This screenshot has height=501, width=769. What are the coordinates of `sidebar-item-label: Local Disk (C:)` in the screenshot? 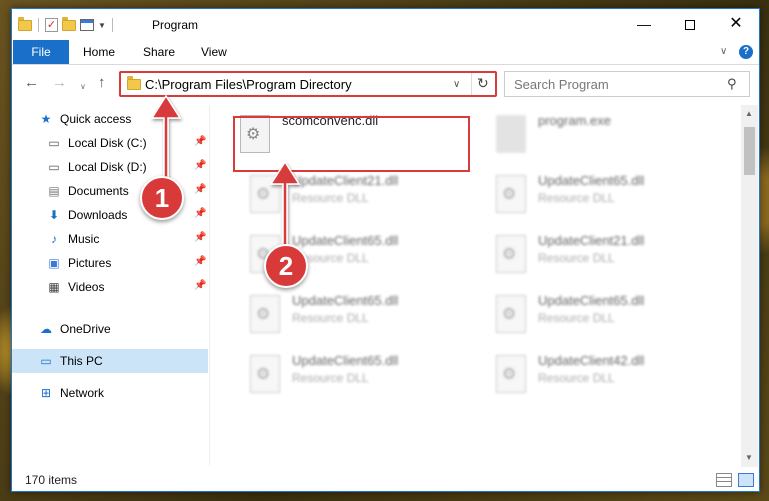 It's located at (107, 143).